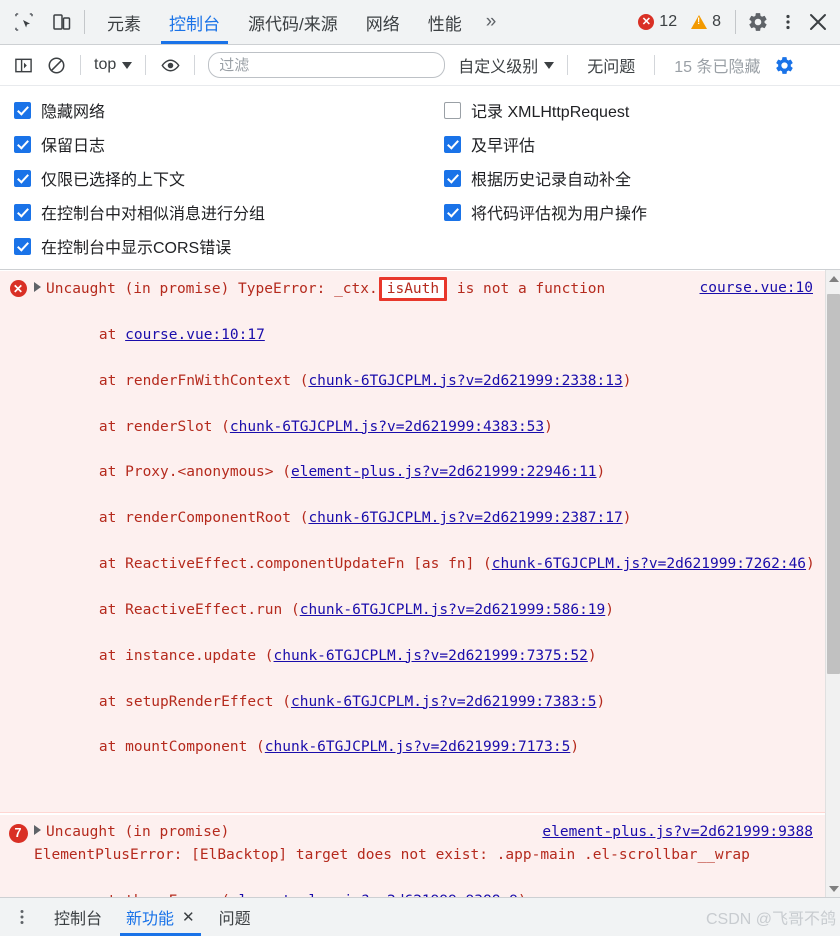 The height and width of the screenshot is (949, 840). What do you see at coordinates (387, 427) in the screenshot?
I see `stack-link: chunk-6TGJCPLM.js?v=2d621999:4383:53` at bounding box center [387, 427].